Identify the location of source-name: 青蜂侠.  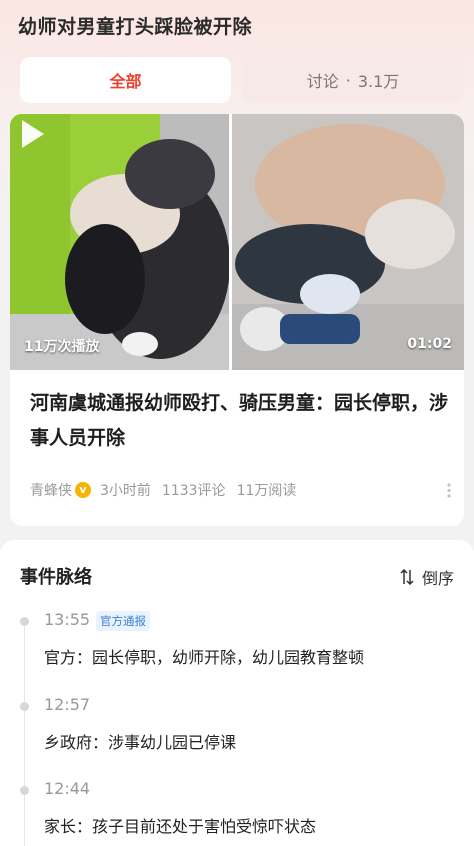
(51, 490).